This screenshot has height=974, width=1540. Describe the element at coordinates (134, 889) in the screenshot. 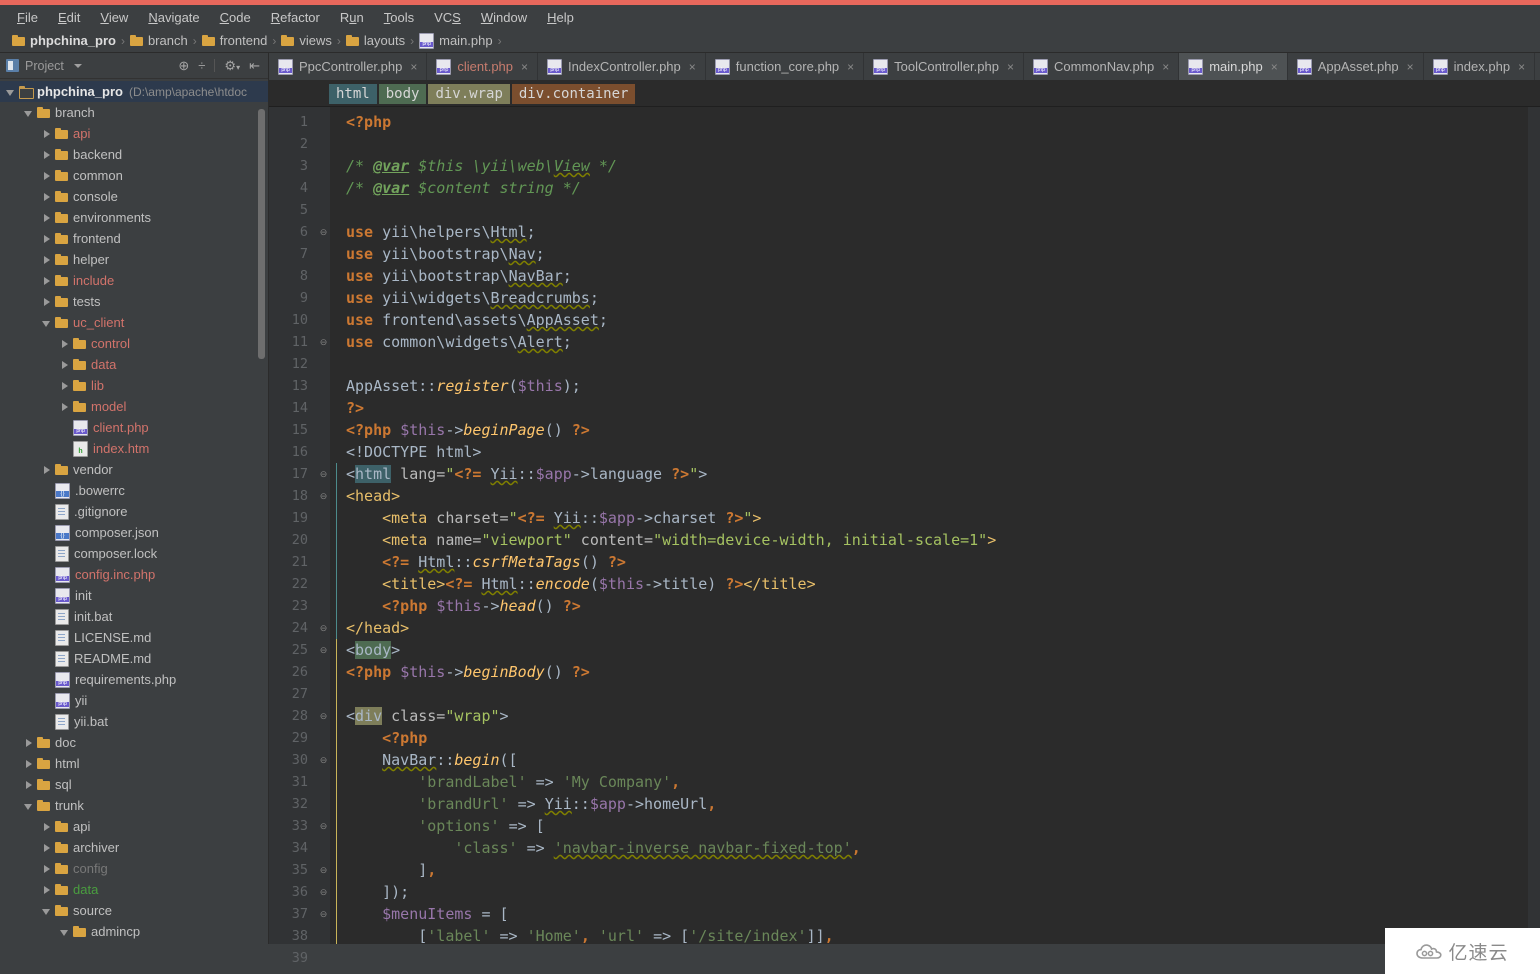

I see `tree-row: data` at that location.